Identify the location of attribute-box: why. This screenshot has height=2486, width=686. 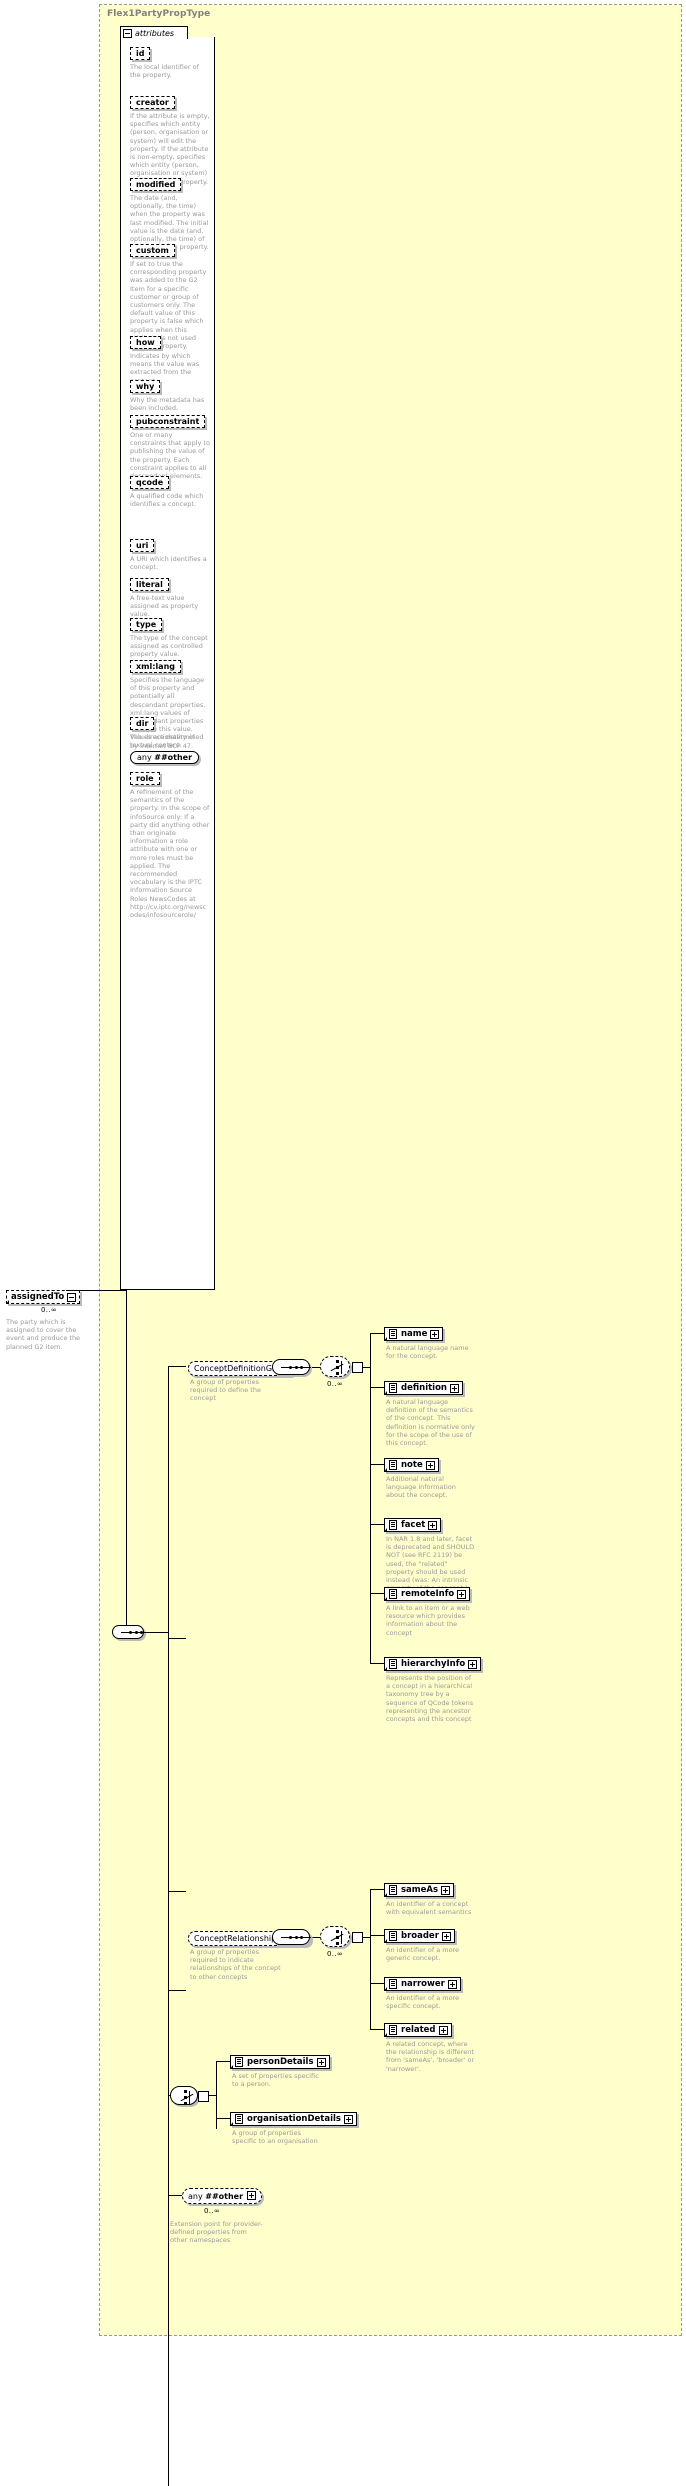
(145, 386).